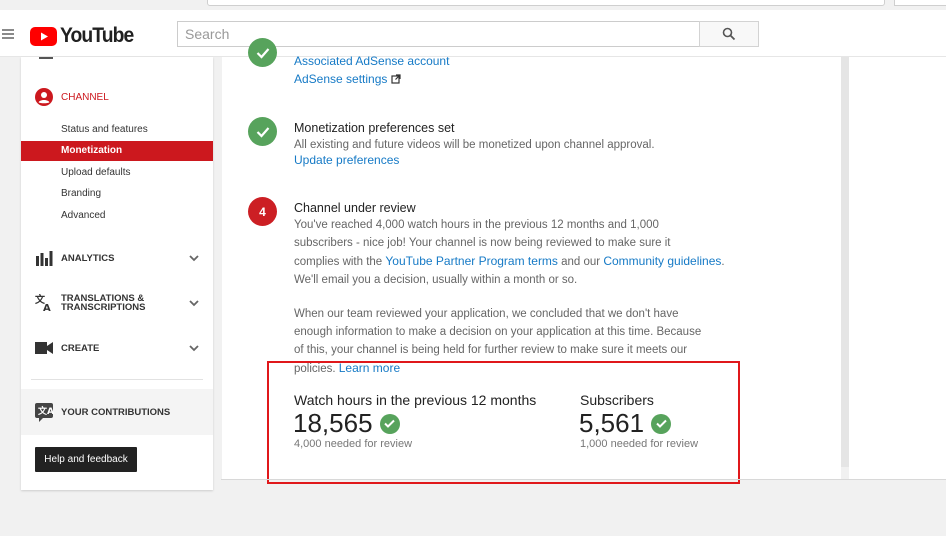 The image size is (946, 536). I want to click on update-preferences-link: Update preferences, so click(346, 160).